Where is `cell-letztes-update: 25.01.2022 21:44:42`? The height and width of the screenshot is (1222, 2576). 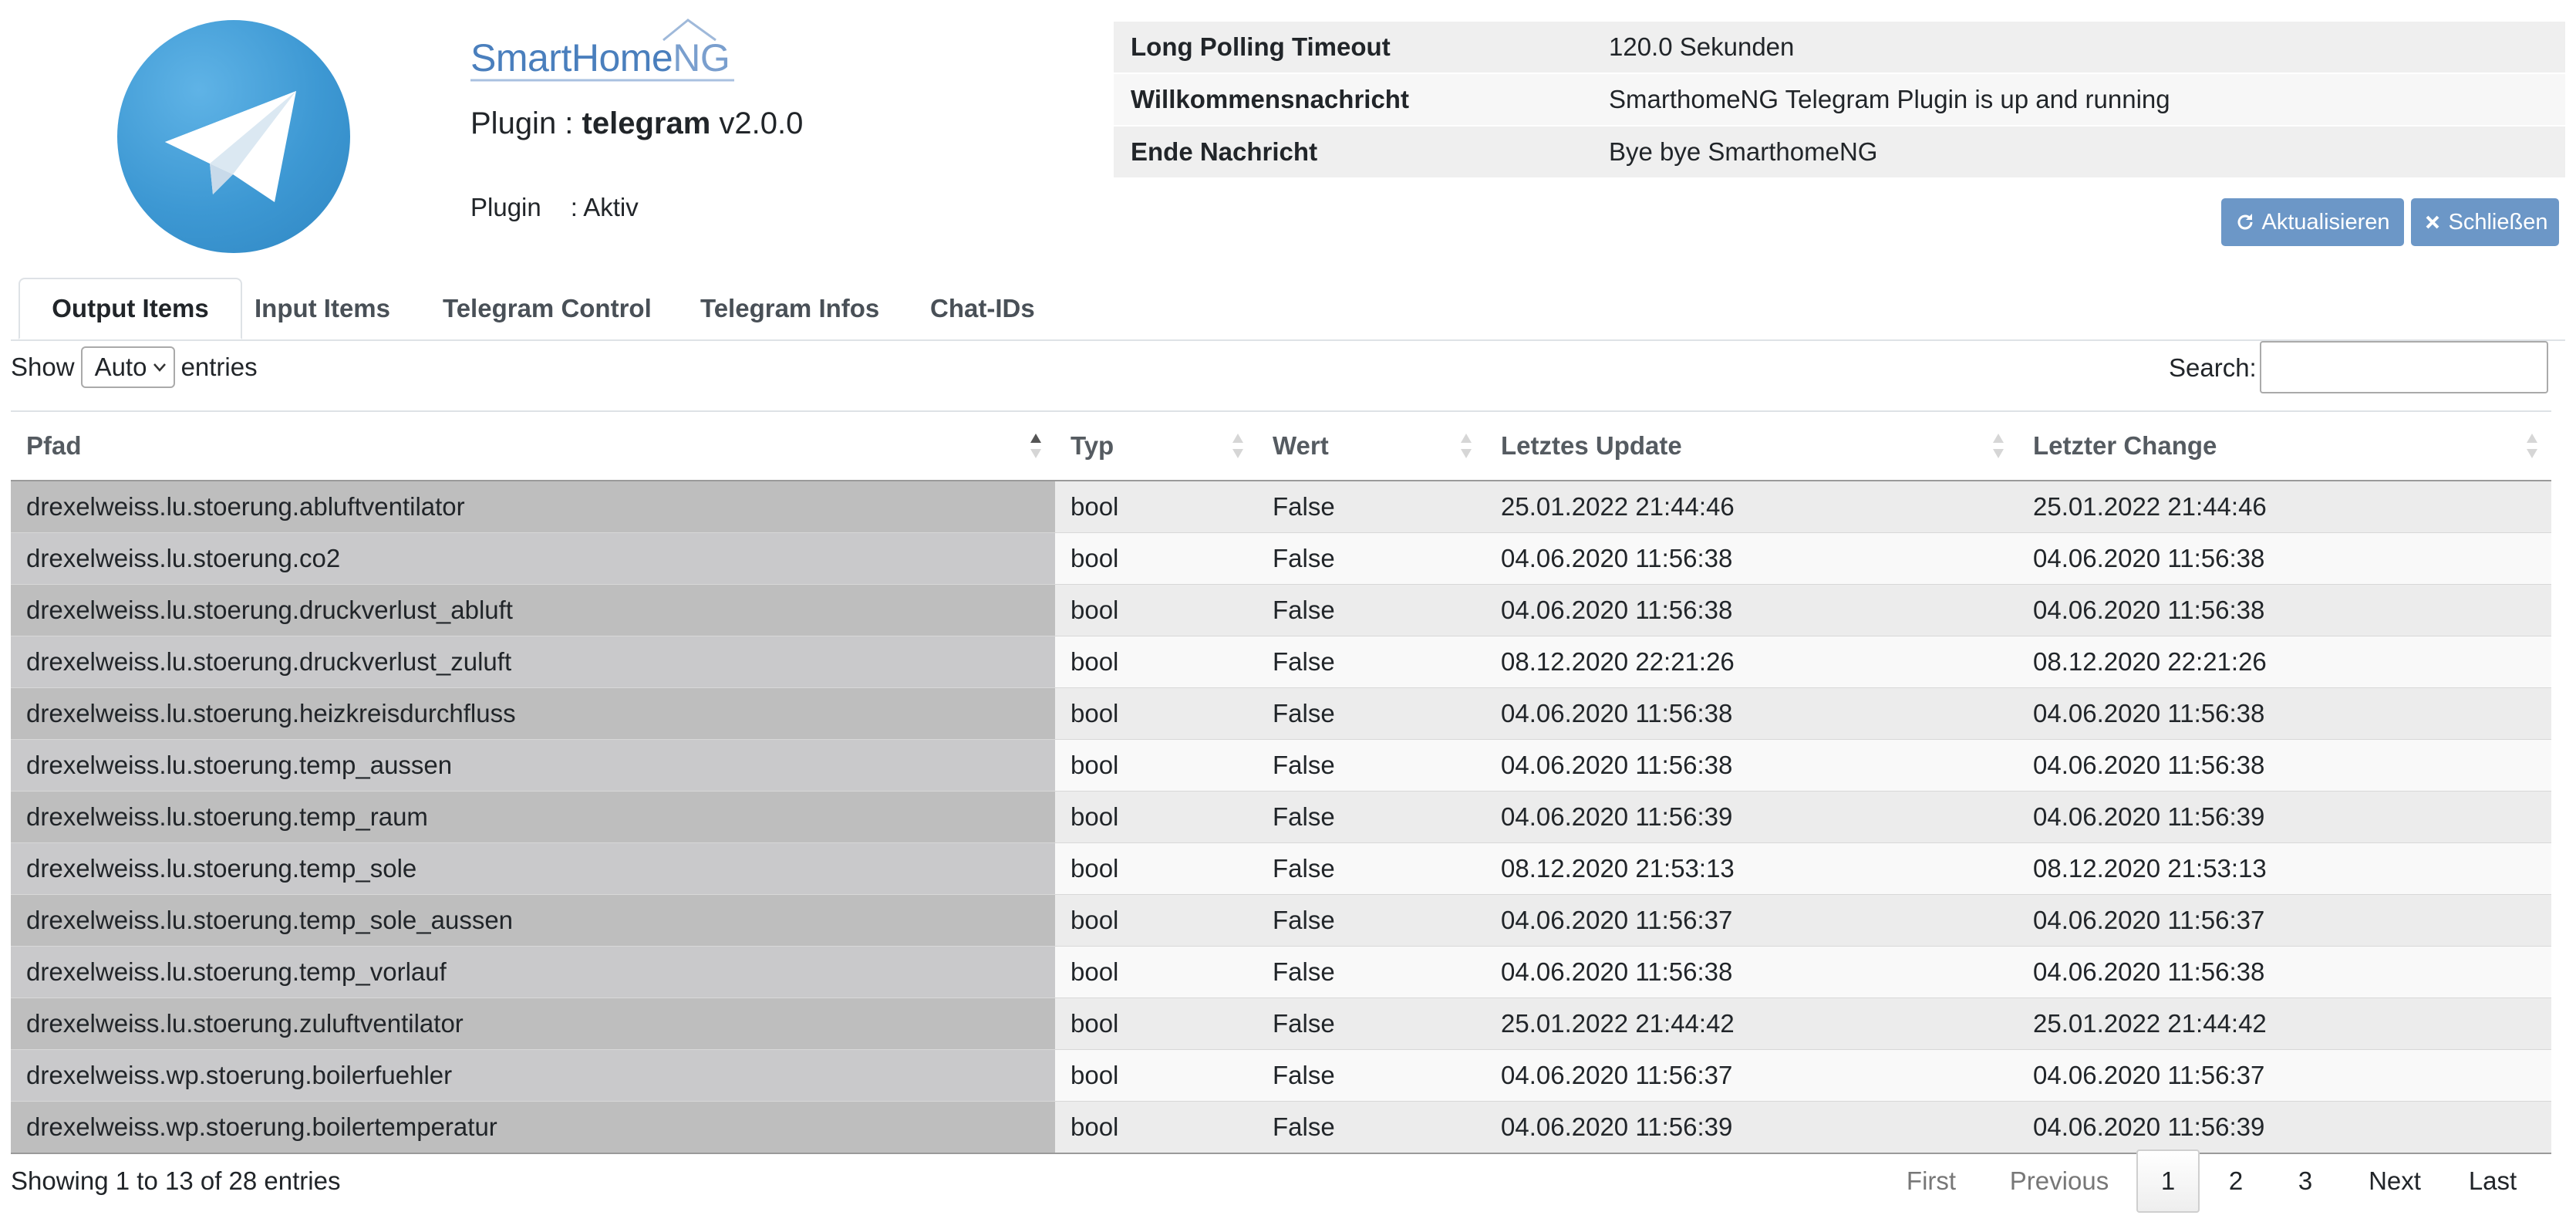 cell-letztes-update: 25.01.2022 21:44:42 is located at coordinates (1751, 1024).